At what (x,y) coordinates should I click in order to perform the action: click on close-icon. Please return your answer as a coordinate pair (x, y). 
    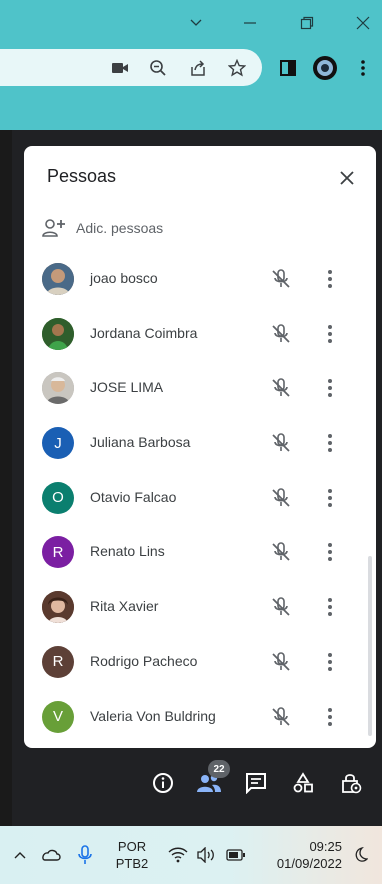
    Looking at the image, I should click on (362, 22).